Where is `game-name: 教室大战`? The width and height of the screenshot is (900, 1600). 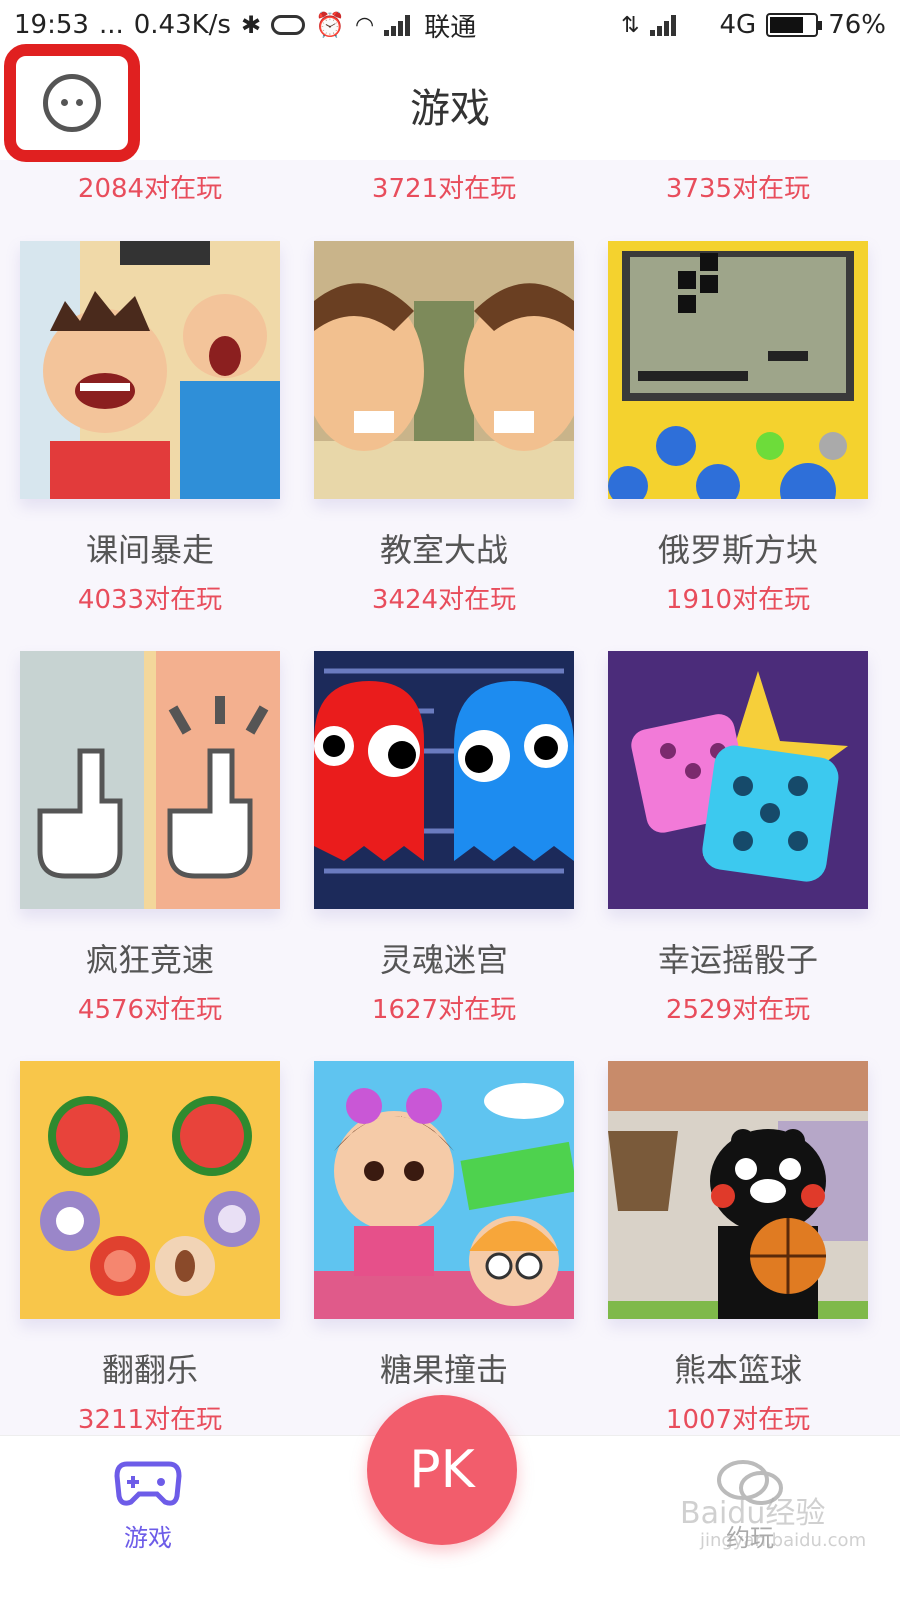
game-name: 教室大战 is located at coordinates (443, 550).